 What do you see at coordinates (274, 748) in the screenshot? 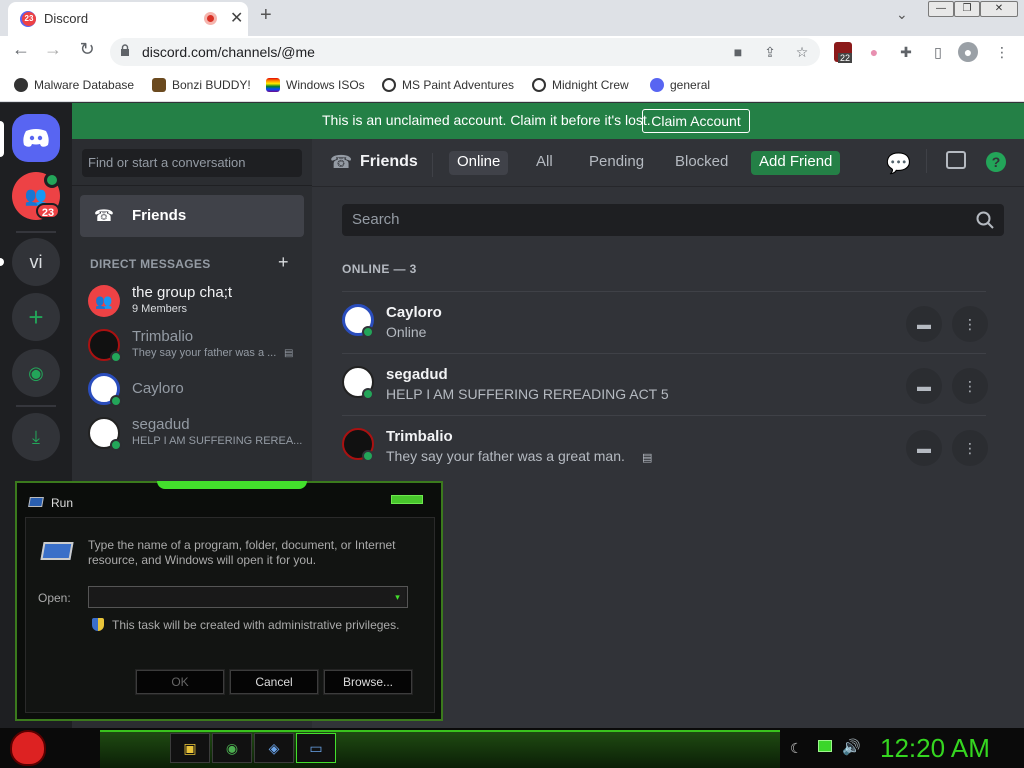
I see `network-app-icon: ◈` at bounding box center [274, 748].